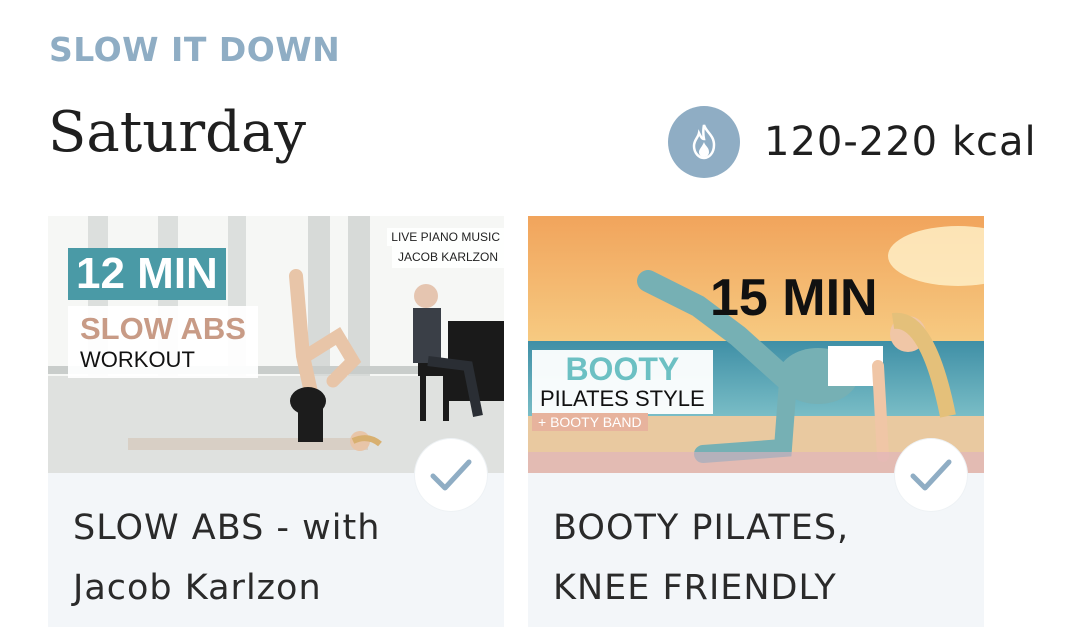  What do you see at coordinates (701, 528) in the screenshot?
I see `workout-title-line1: BOOTY PILATES,` at bounding box center [701, 528].